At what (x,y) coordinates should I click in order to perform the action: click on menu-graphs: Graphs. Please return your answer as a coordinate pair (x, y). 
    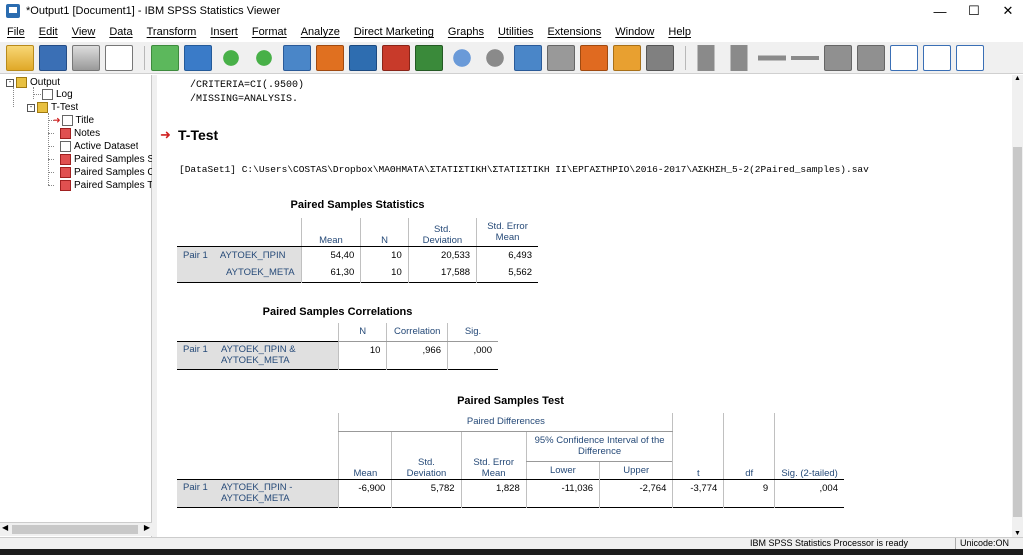
    Looking at the image, I should click on (466, 32).